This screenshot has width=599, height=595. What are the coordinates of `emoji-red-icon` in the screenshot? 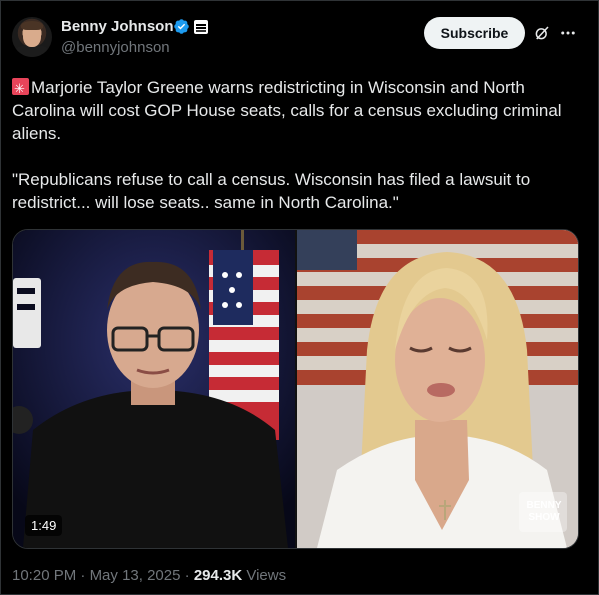 It's located at (20, 88).